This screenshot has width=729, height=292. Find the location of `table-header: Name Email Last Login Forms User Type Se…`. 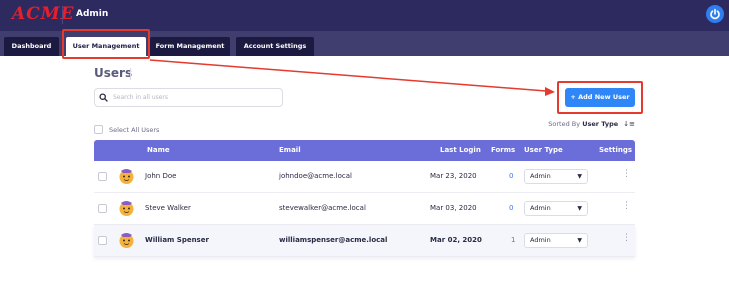

table-header: Name Email Last Login Forms User Type Se… is located at coordinates (364, 150).